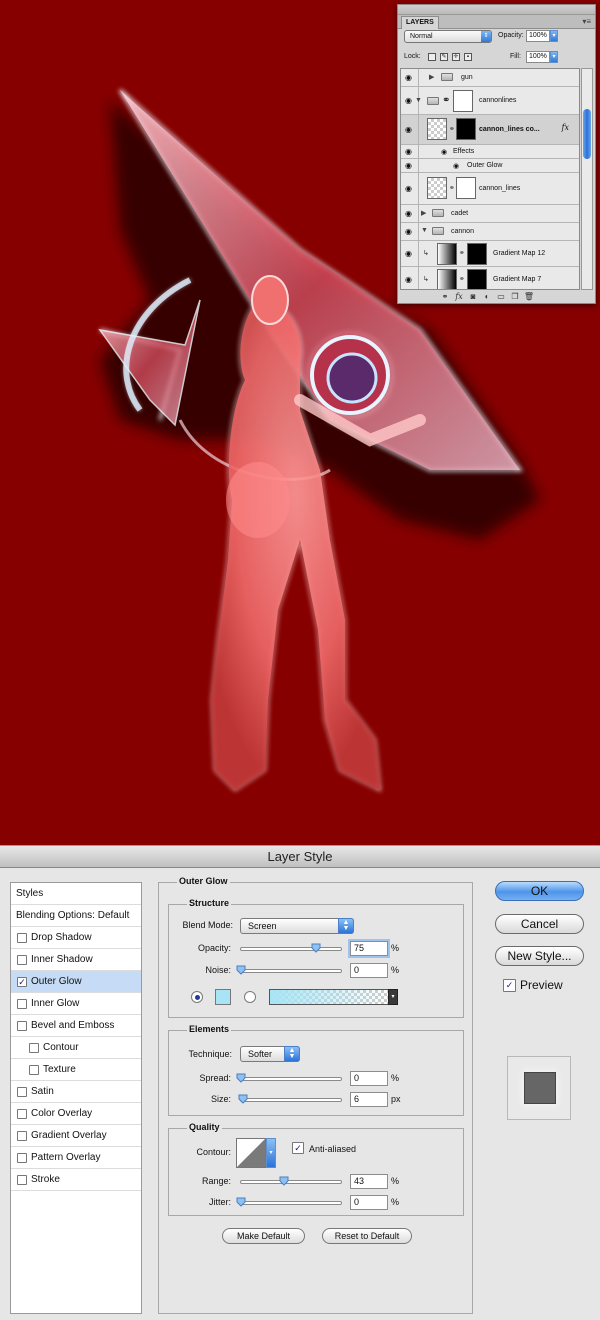 This screenshot has width=600, height=1320. Describe the element at coordinates (289, 970) in the screenshot. I see `noise-slider` at that location.